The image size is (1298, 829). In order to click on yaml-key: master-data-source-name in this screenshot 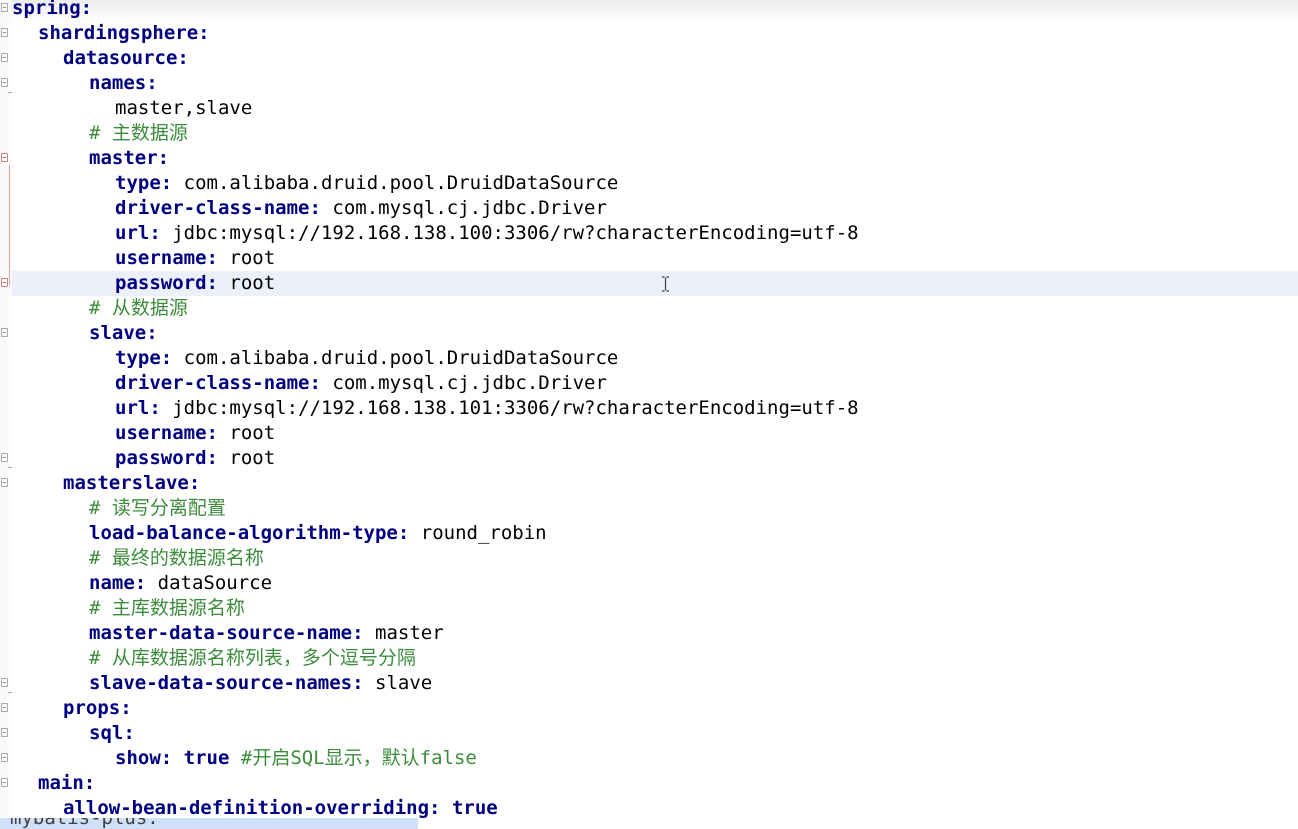, I will do `click(221, 633)`.